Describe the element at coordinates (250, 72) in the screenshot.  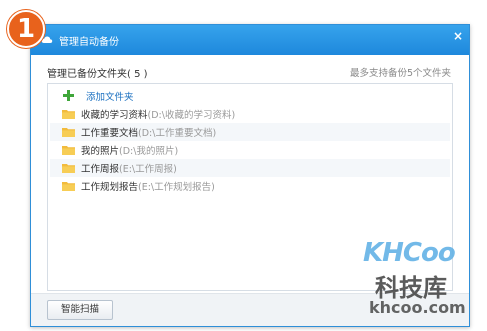
I see `list-header: 管理已备份文件夹( 5 ) 最多支持备份5个文件夹` at that location.